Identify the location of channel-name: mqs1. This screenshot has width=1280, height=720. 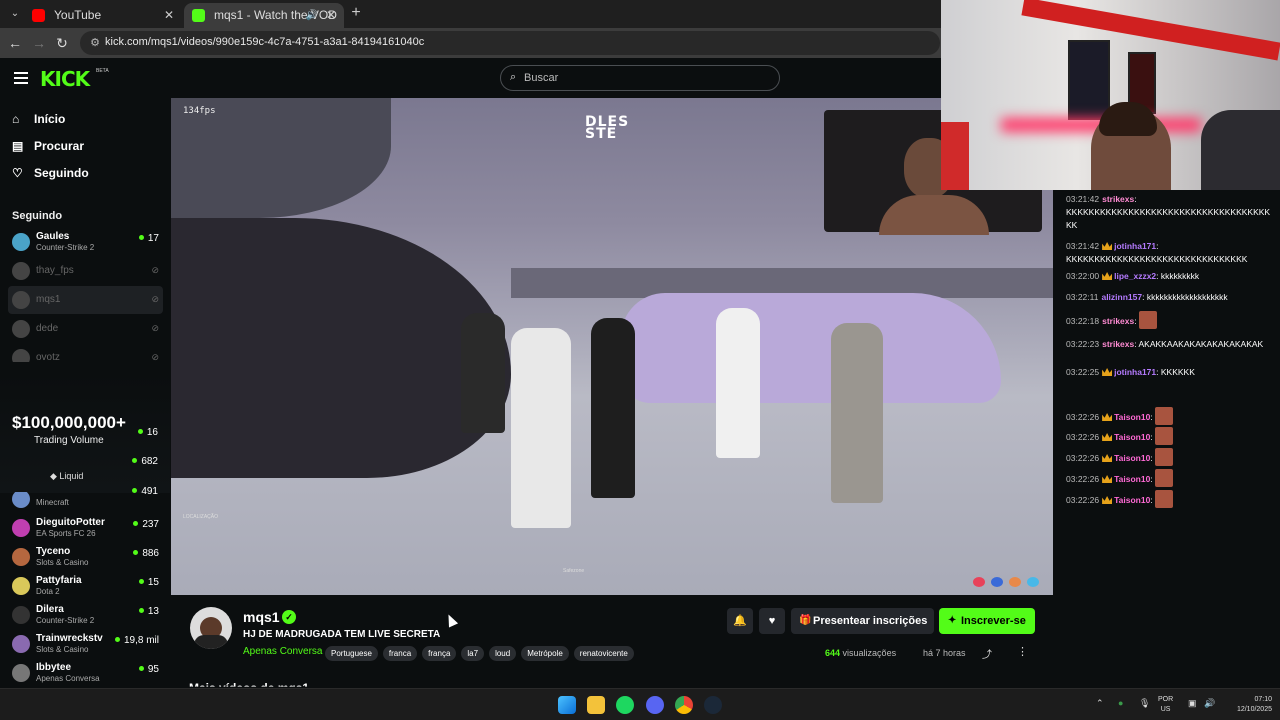
(261, 617).